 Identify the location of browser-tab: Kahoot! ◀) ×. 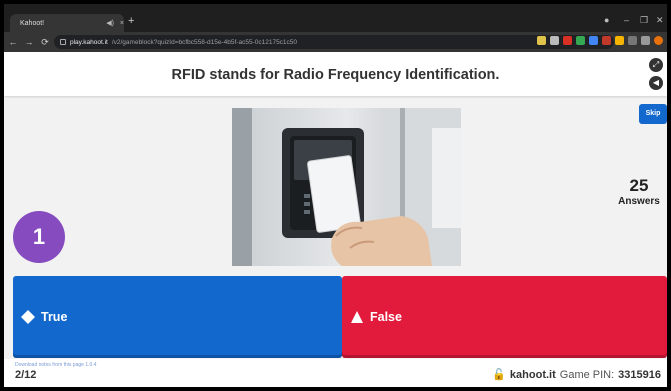
(67, 23).